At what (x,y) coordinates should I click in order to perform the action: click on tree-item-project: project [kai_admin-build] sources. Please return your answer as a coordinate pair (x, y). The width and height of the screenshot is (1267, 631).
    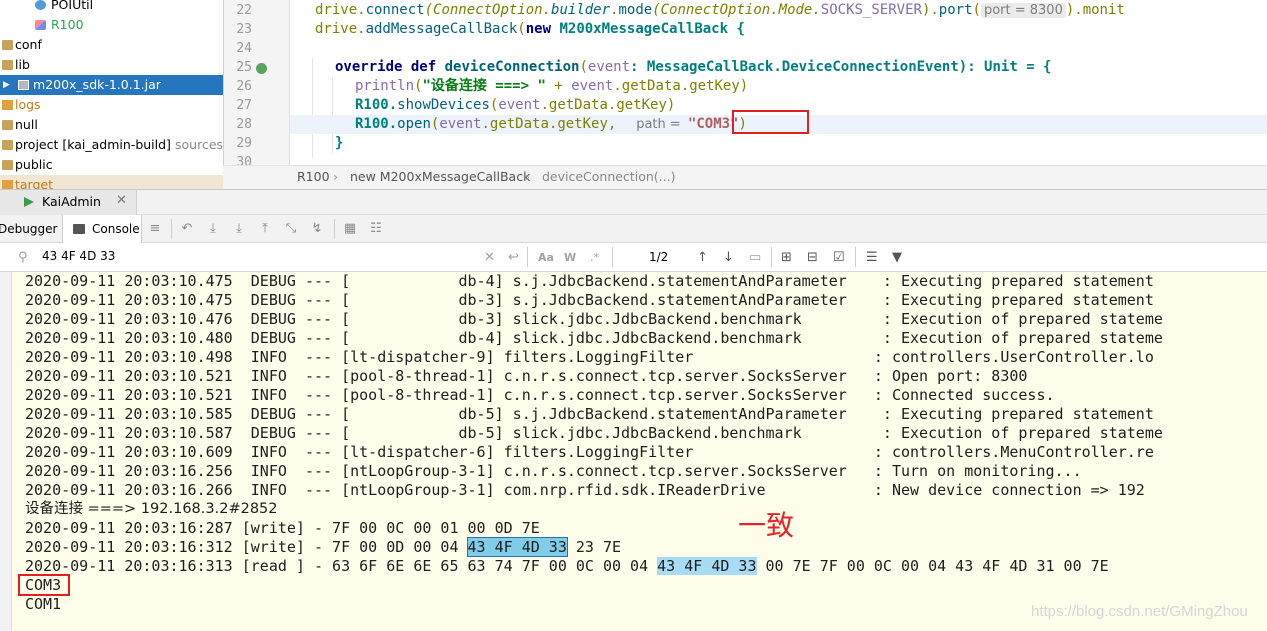
    Looking at the image, I should click on (111, 145).